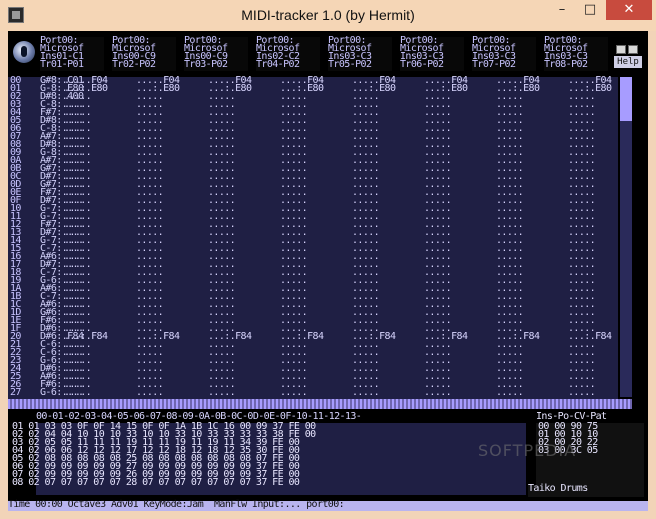 The width and height of the screenshot is (656, 519). I want to click on channel-track-label: Tr01-P01, so click(62, 64).